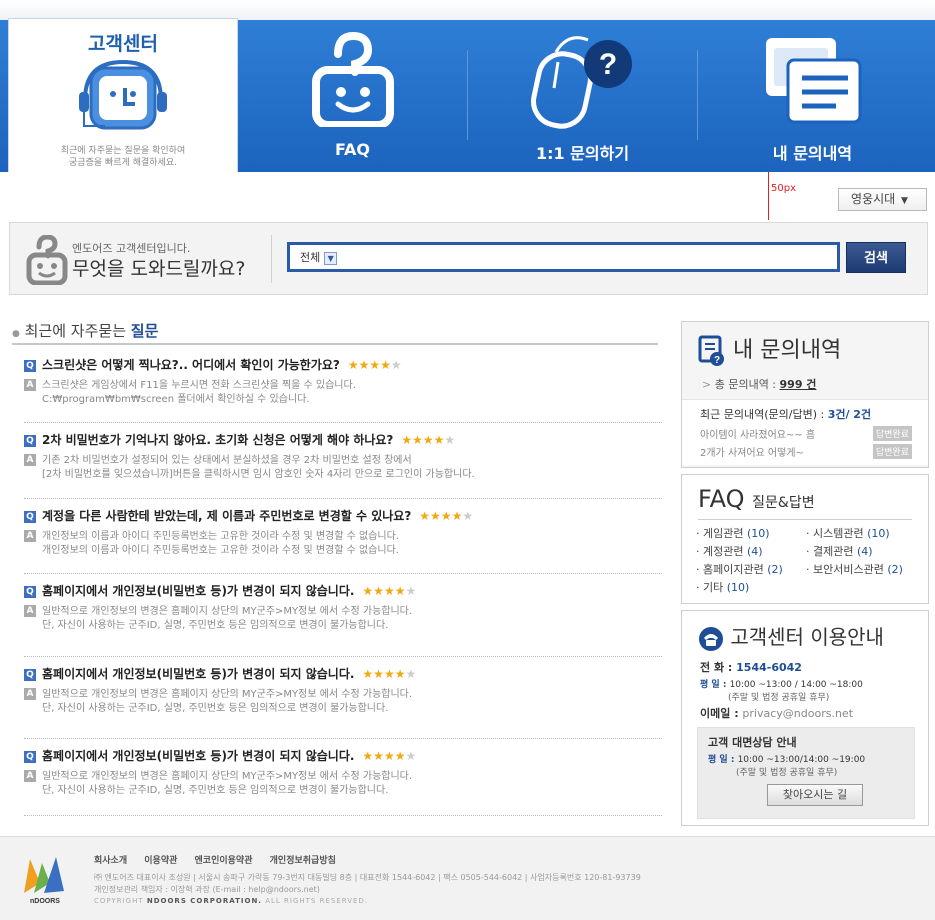  I want to click on service-info-title: 고객센터 이용안내, so click(791, 636).